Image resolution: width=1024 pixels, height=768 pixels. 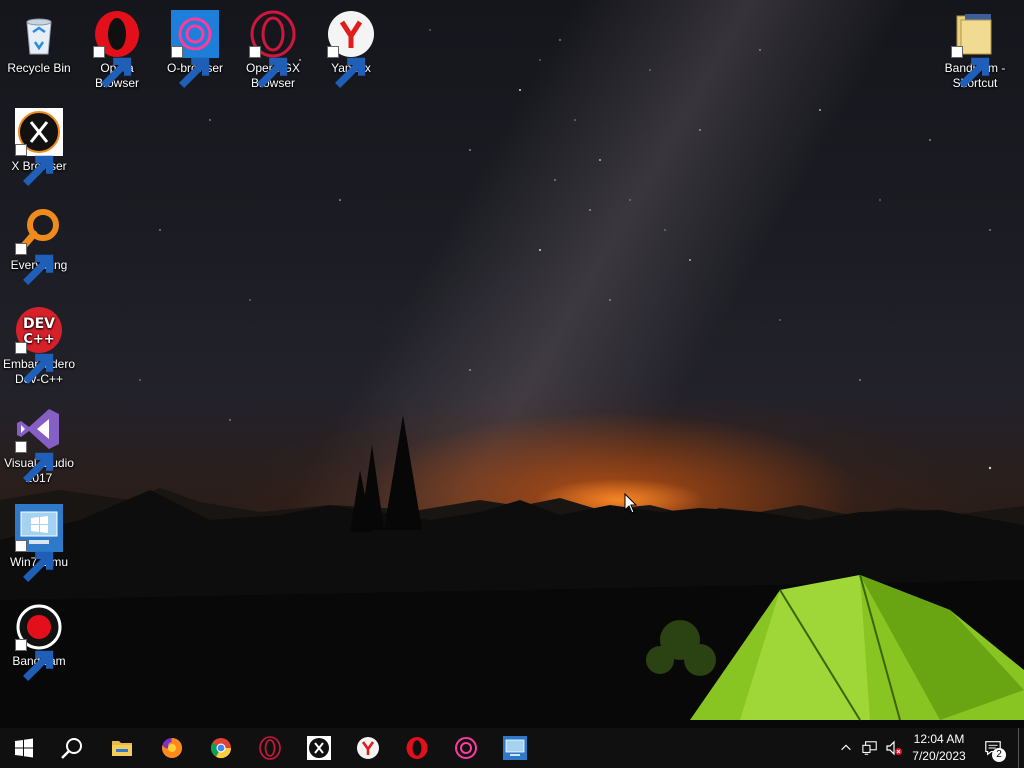 I want to click on network-icon, so click(x=869, y=748).